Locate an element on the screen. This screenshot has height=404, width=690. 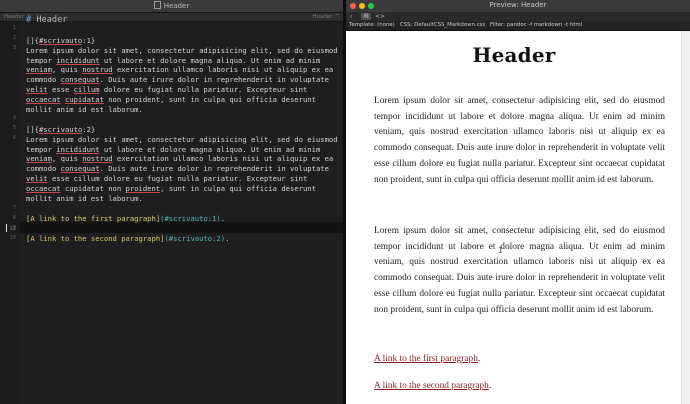
anchor-line: []{#scrivauto:1} is located at coordinates (182, 41).